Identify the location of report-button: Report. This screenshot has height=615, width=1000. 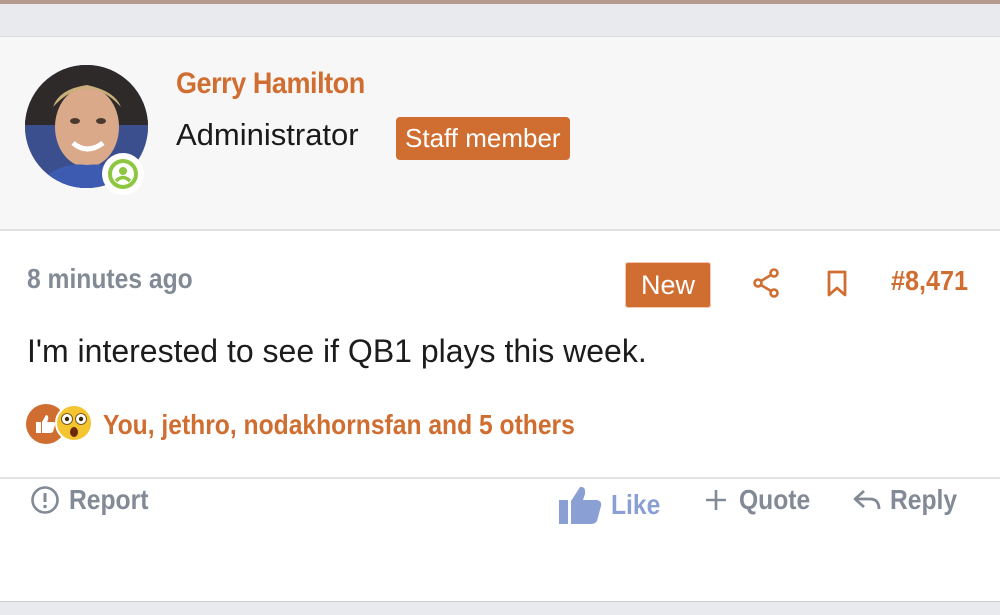
(94, 500).